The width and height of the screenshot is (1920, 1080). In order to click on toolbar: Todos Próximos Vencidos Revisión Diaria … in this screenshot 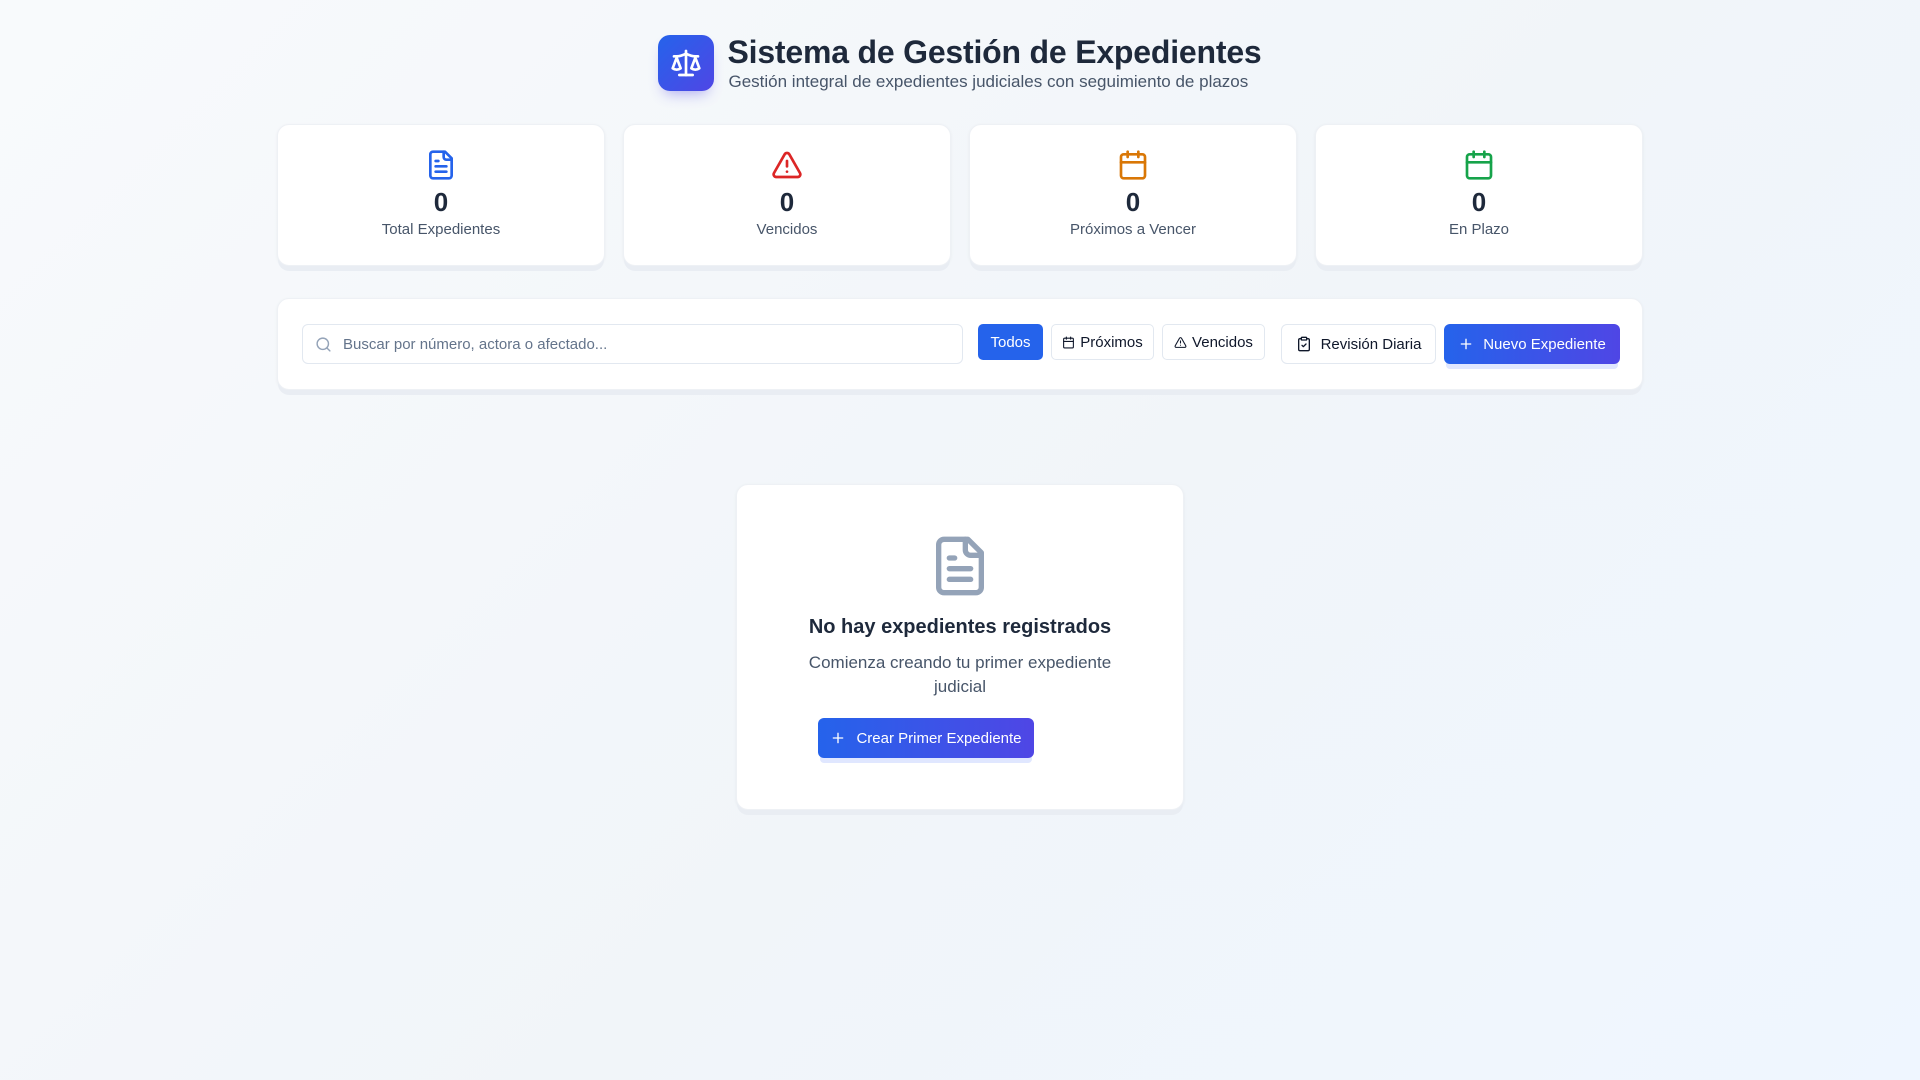, I will do `click(960, 344)`.